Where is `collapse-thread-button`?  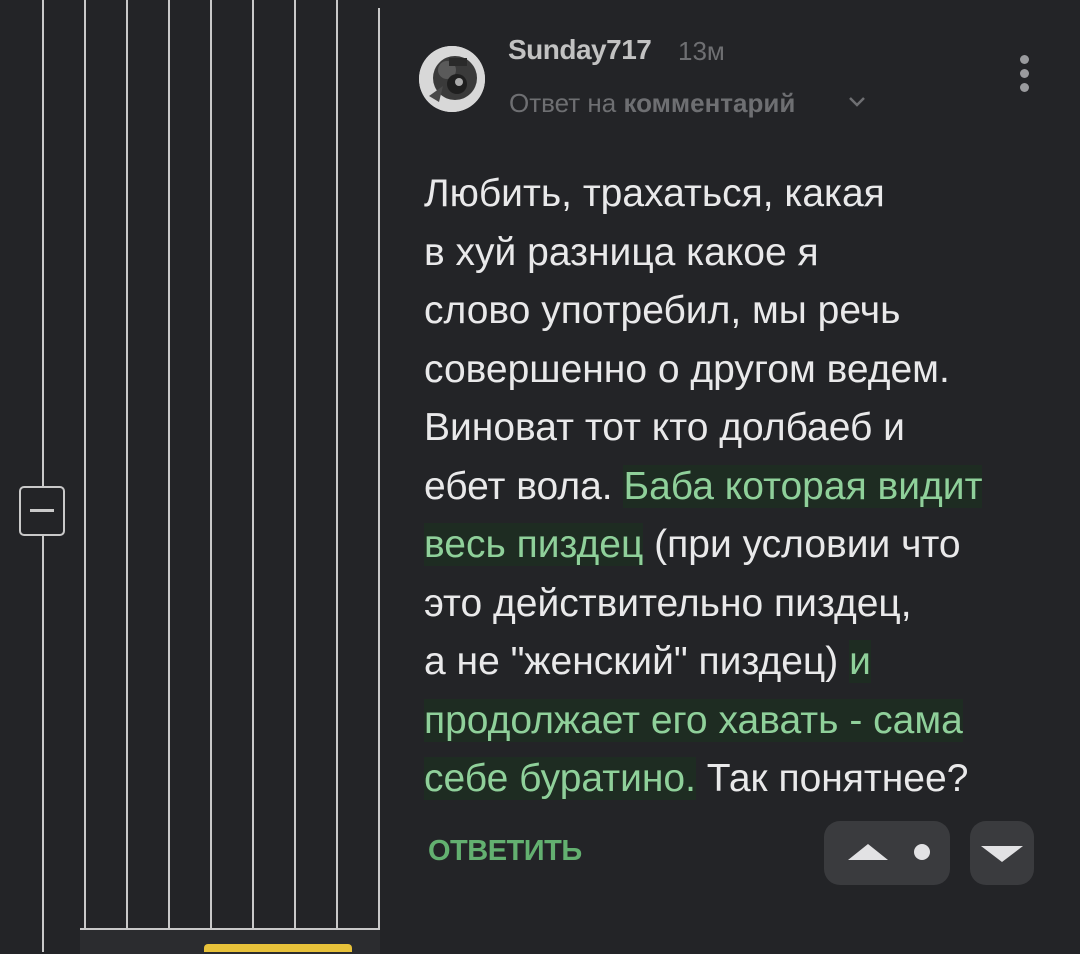
collapse-thread-button is located at coordinates (42, 511).